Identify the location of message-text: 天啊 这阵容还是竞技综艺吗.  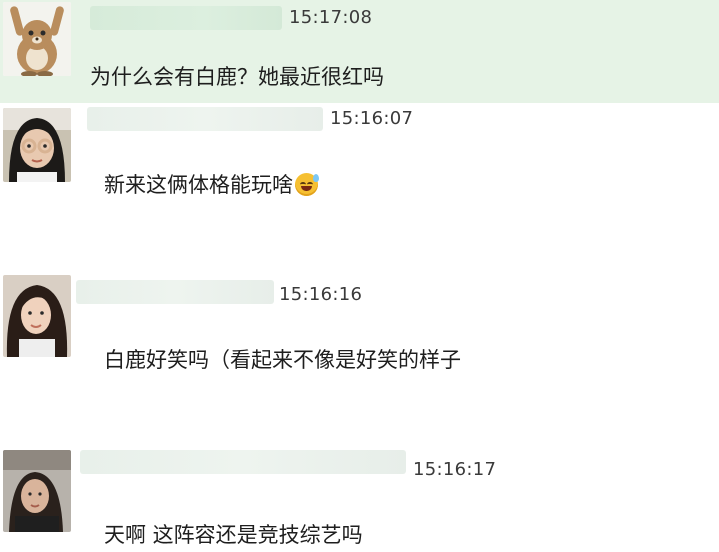
(233, 535).